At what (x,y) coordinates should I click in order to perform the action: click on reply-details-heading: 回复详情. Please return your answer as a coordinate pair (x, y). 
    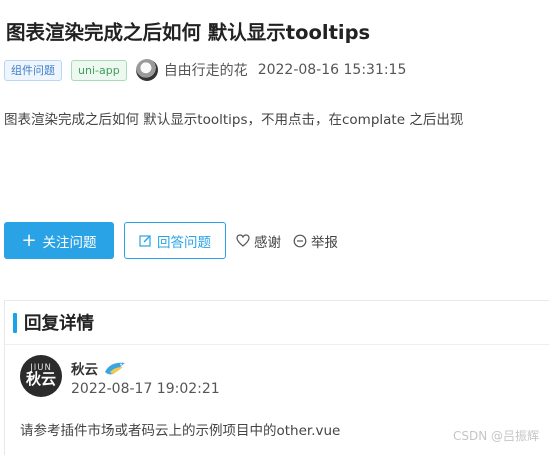
    Looking at the image, I should click on (59, 324).